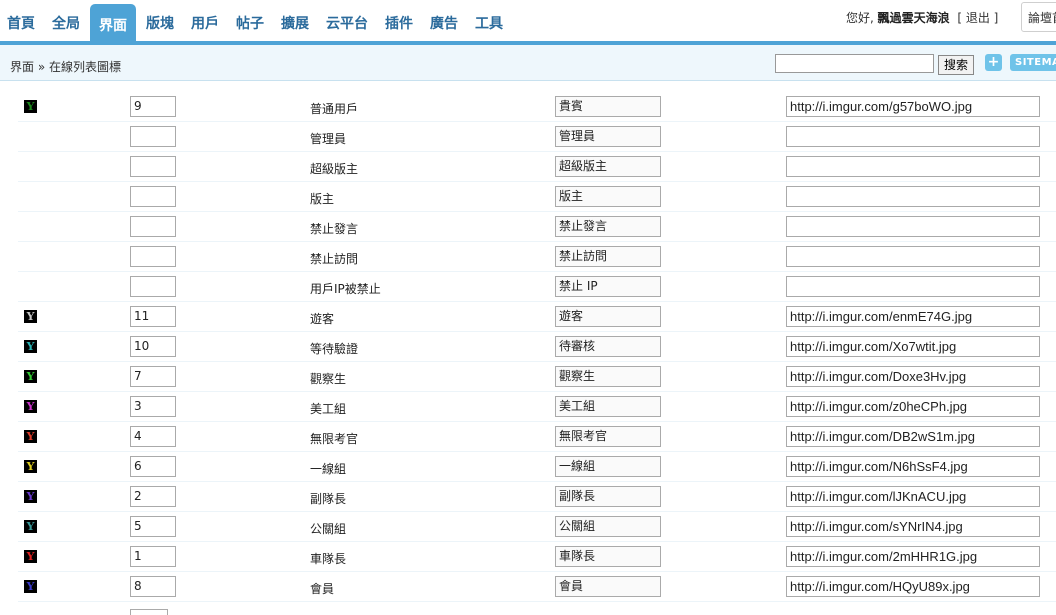 The width and height of the screenshot is (1056, 615). Describe the element at coordinates (153, 316) in the screenshot. I see `display-order-input: 11` at that location.